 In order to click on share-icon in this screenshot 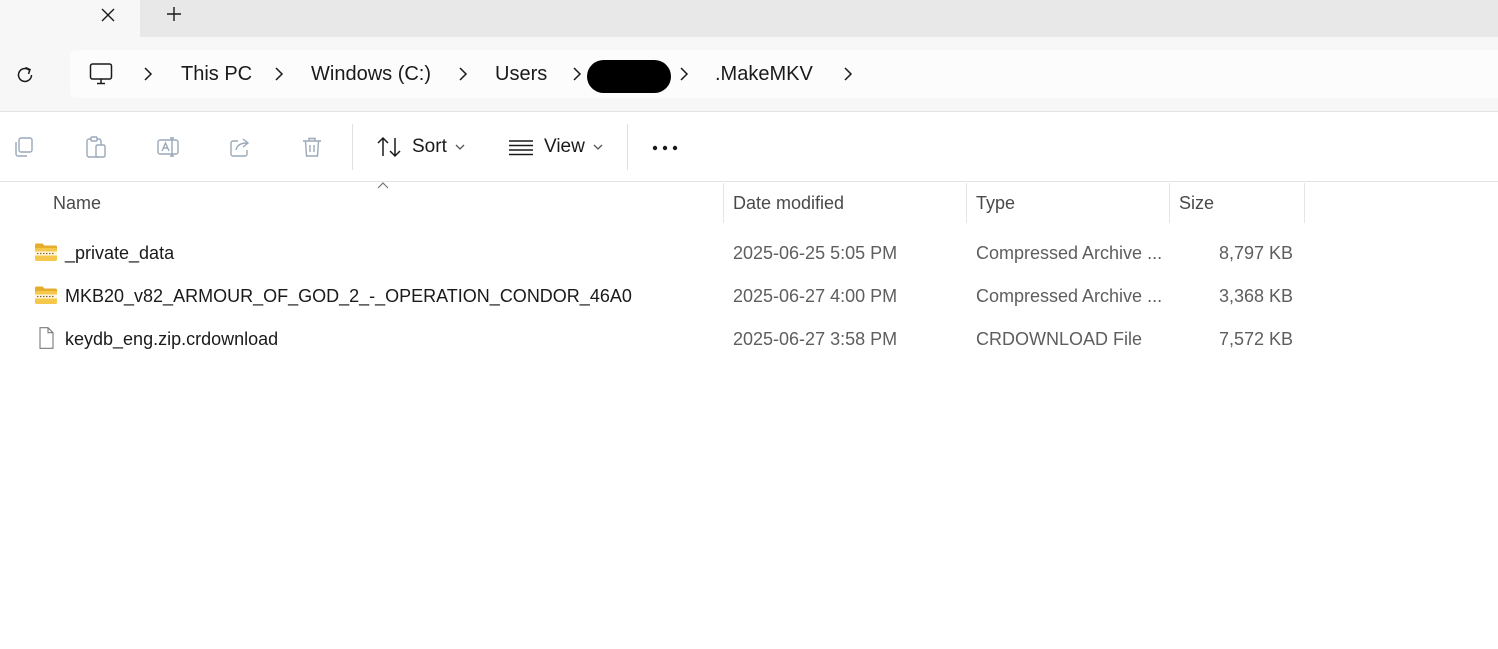, I will do `click(240, 147)`.